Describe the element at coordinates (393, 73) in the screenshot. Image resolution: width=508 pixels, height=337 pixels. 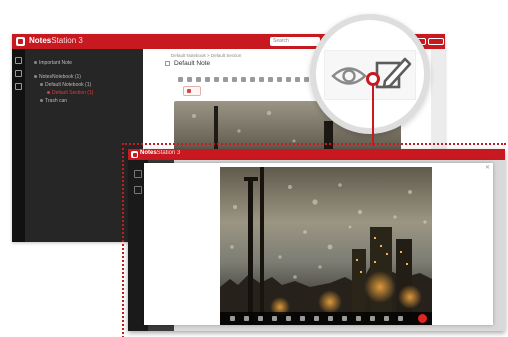
I see `edit-note-icon` at that location.